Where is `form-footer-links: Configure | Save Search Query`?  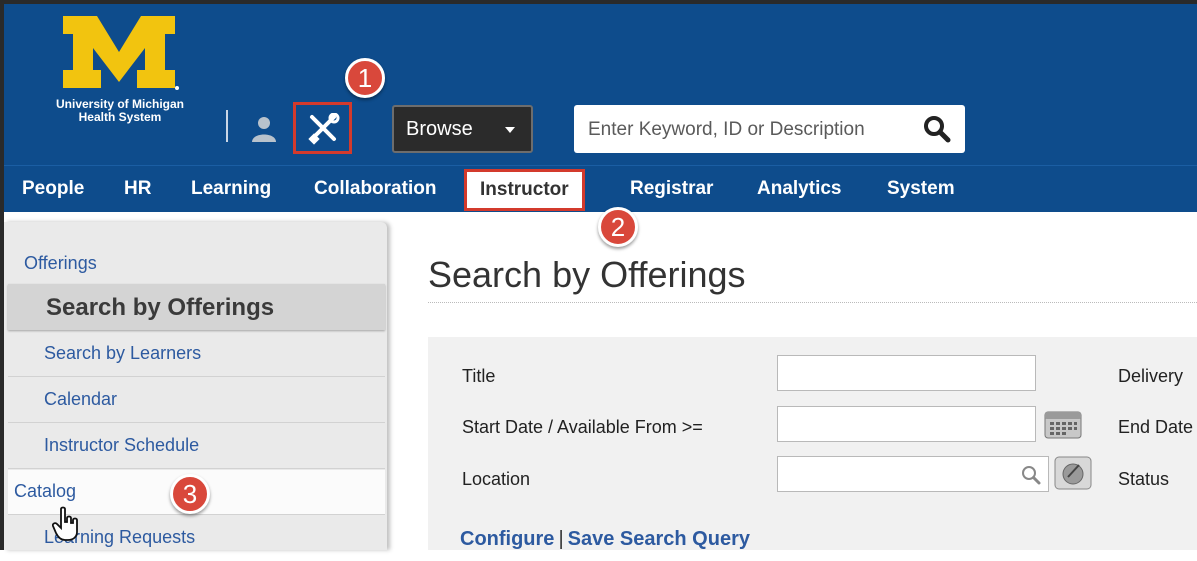 form-footer-links: Configure | Save Search Query is located at coordinates (605, 539).